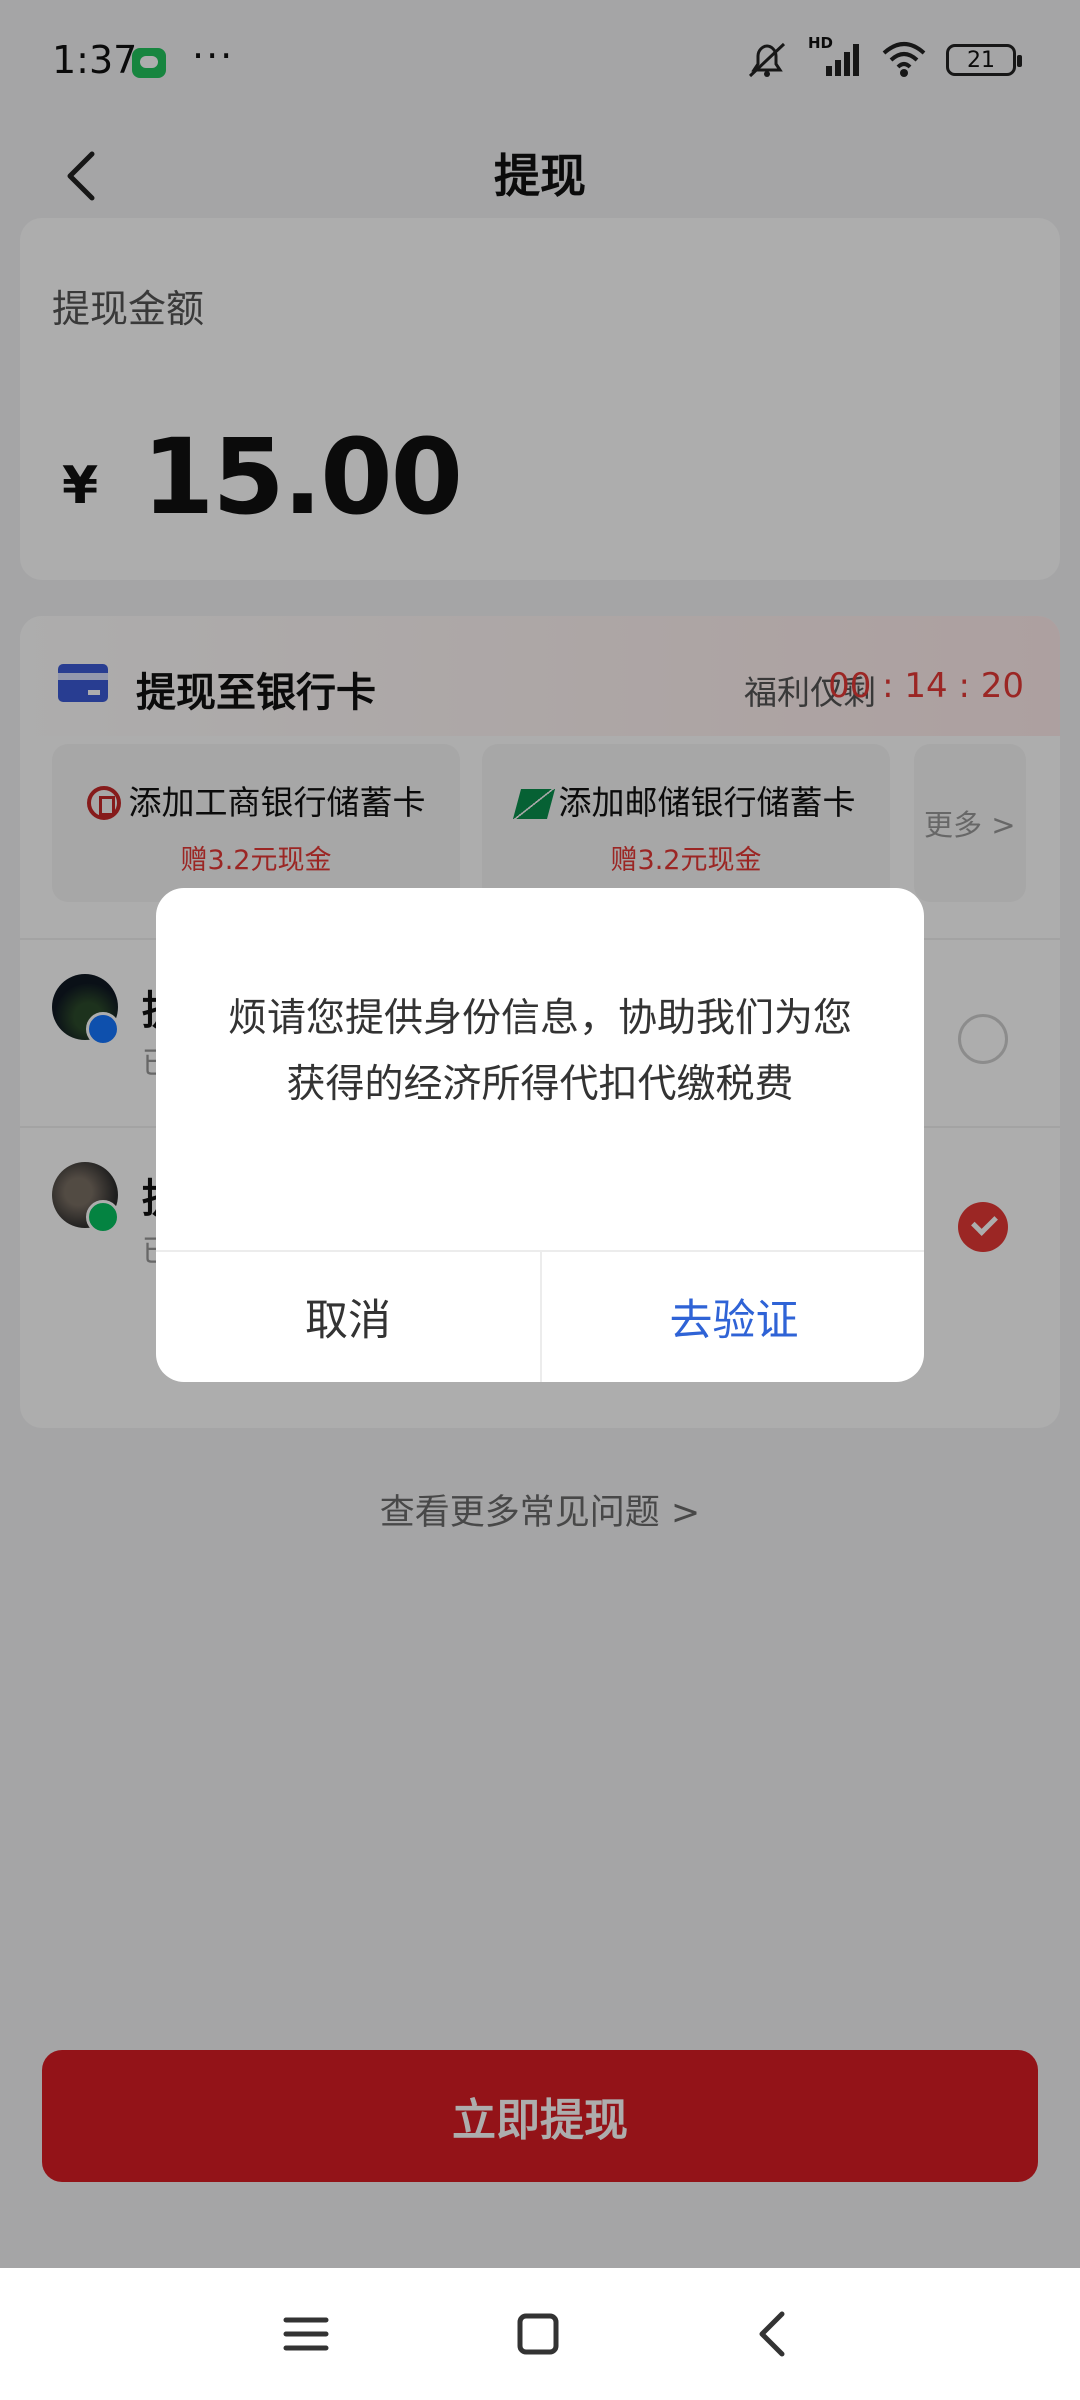 This screenshot has height=2400, width=1080. Describe the element at coordinates (540, 1135) in the screenshot. I see `identity-verification-dialog: 烦请您提供身份信息，协助我们为您获得的经济所得代扣代缴税费 取消 去验证` at that location.